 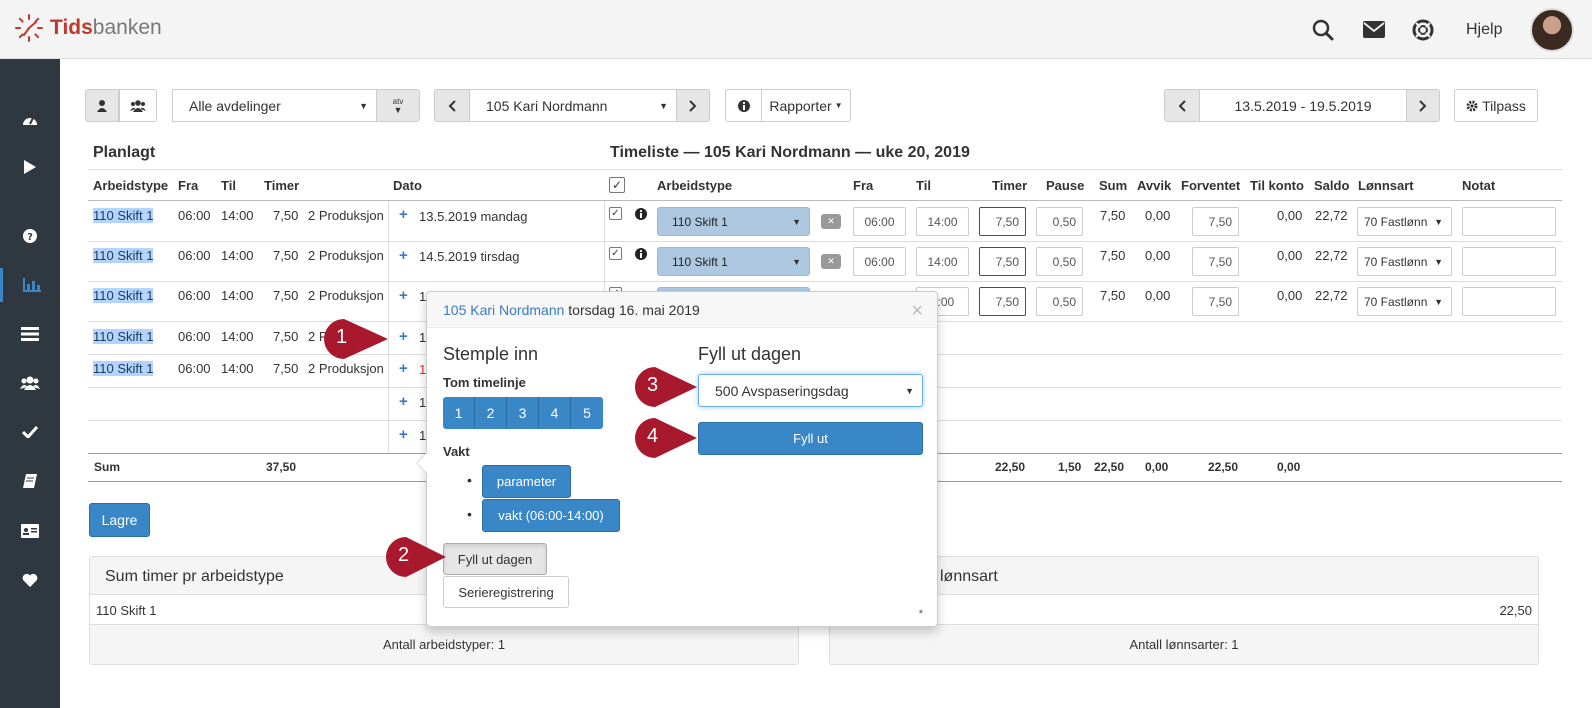 What do you see at coordinates (587, 413) in the screenshot?
I see `line-count-button: 5` at bounding box center [587, 413].